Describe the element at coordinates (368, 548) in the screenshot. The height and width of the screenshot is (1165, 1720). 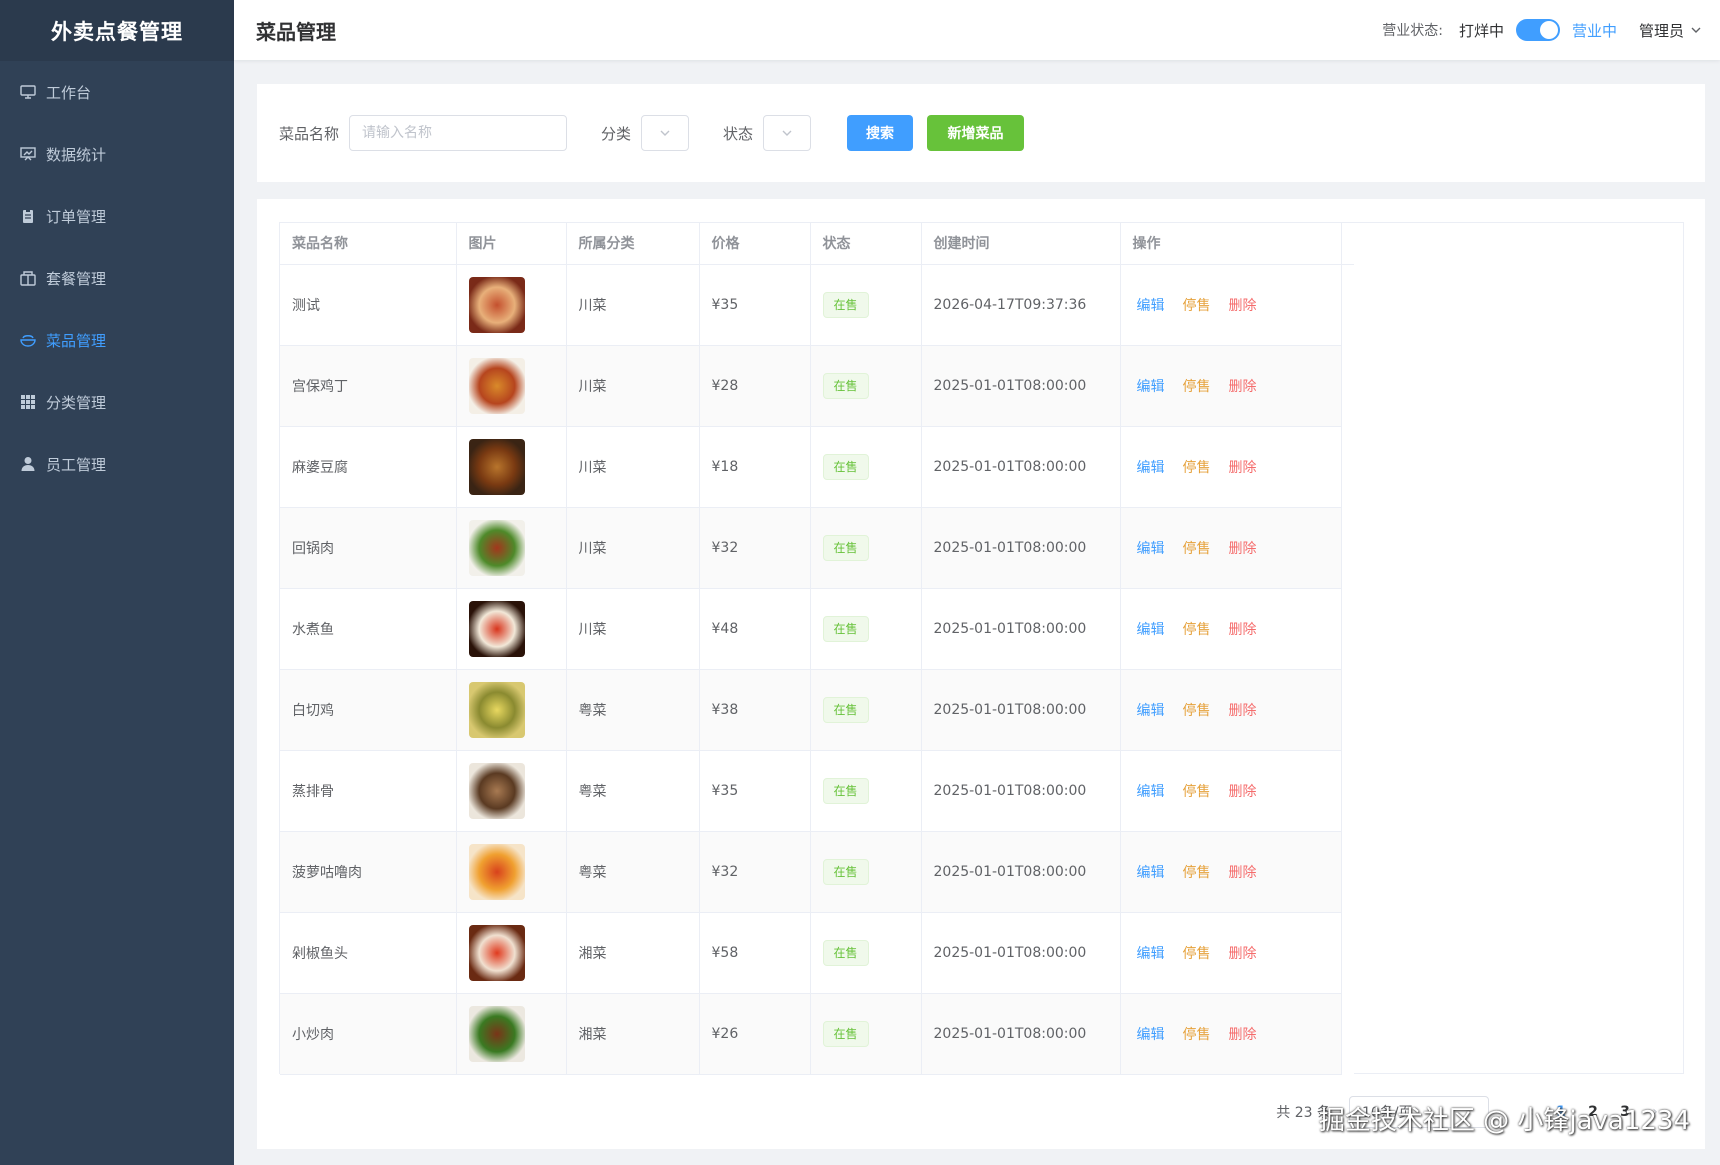
I see `dish-name-cell: 回锅肉` at that location.